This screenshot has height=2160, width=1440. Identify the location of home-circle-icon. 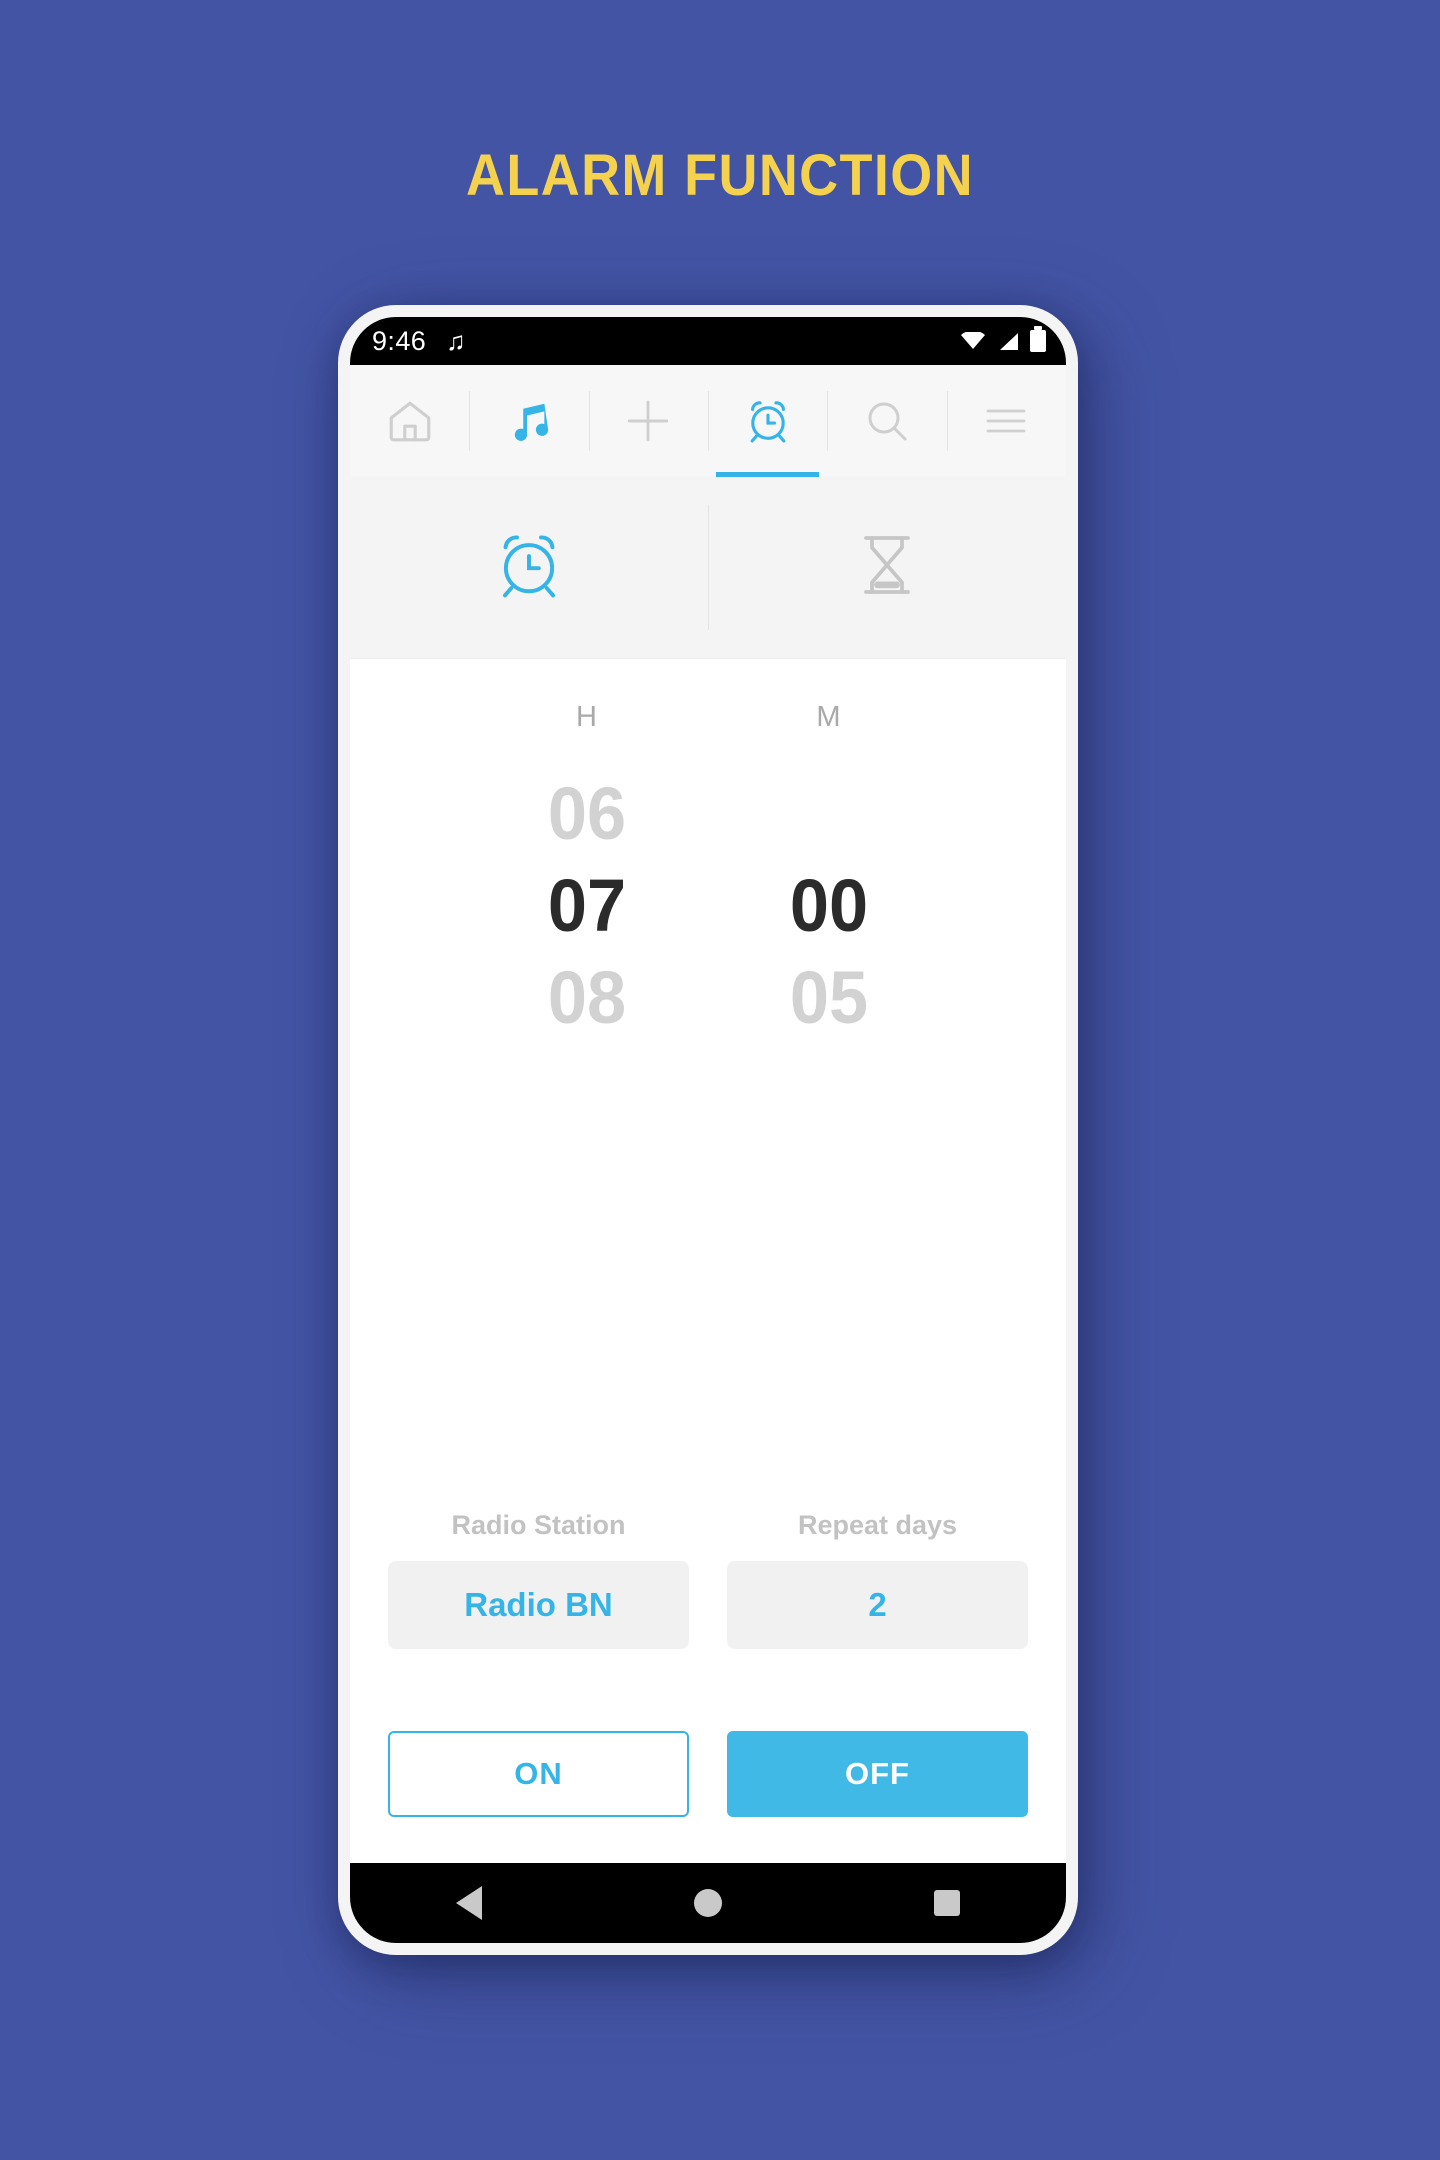
(707, 1903).